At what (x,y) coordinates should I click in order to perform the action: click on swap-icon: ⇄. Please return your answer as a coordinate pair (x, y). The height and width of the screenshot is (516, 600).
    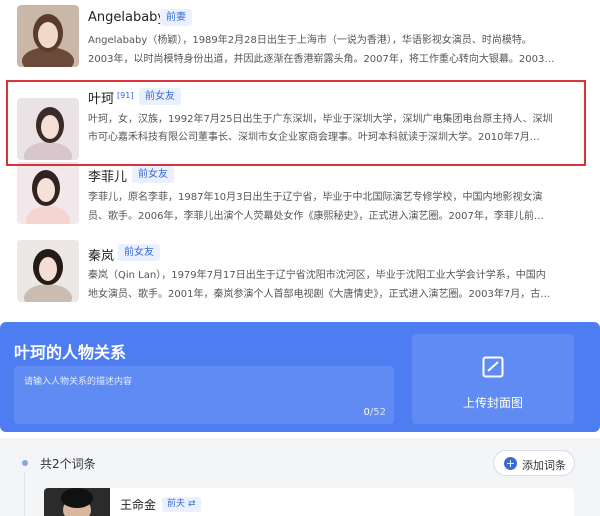
    Looking at the image, I should click on (192, 504).